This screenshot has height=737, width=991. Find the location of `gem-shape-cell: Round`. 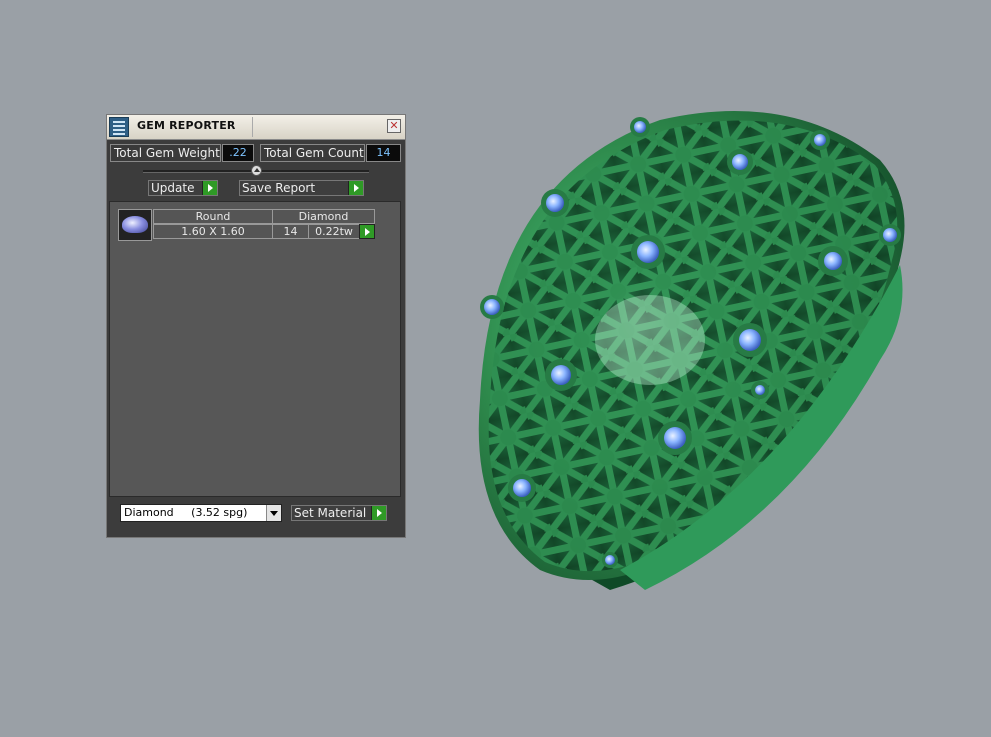

gem-shape-cell: Round is located at coordinates (213, 216).